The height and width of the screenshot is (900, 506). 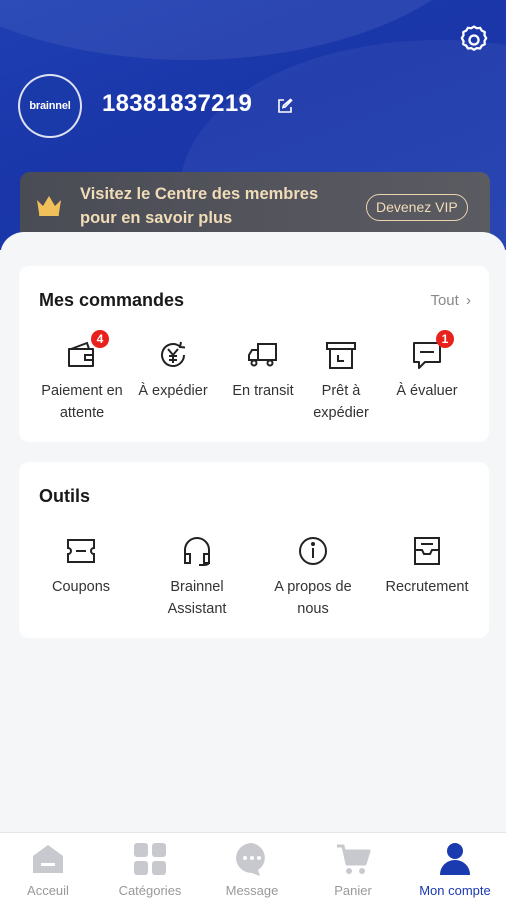 I want to click on order-status-label: En transit, so click(x=263, y=391).